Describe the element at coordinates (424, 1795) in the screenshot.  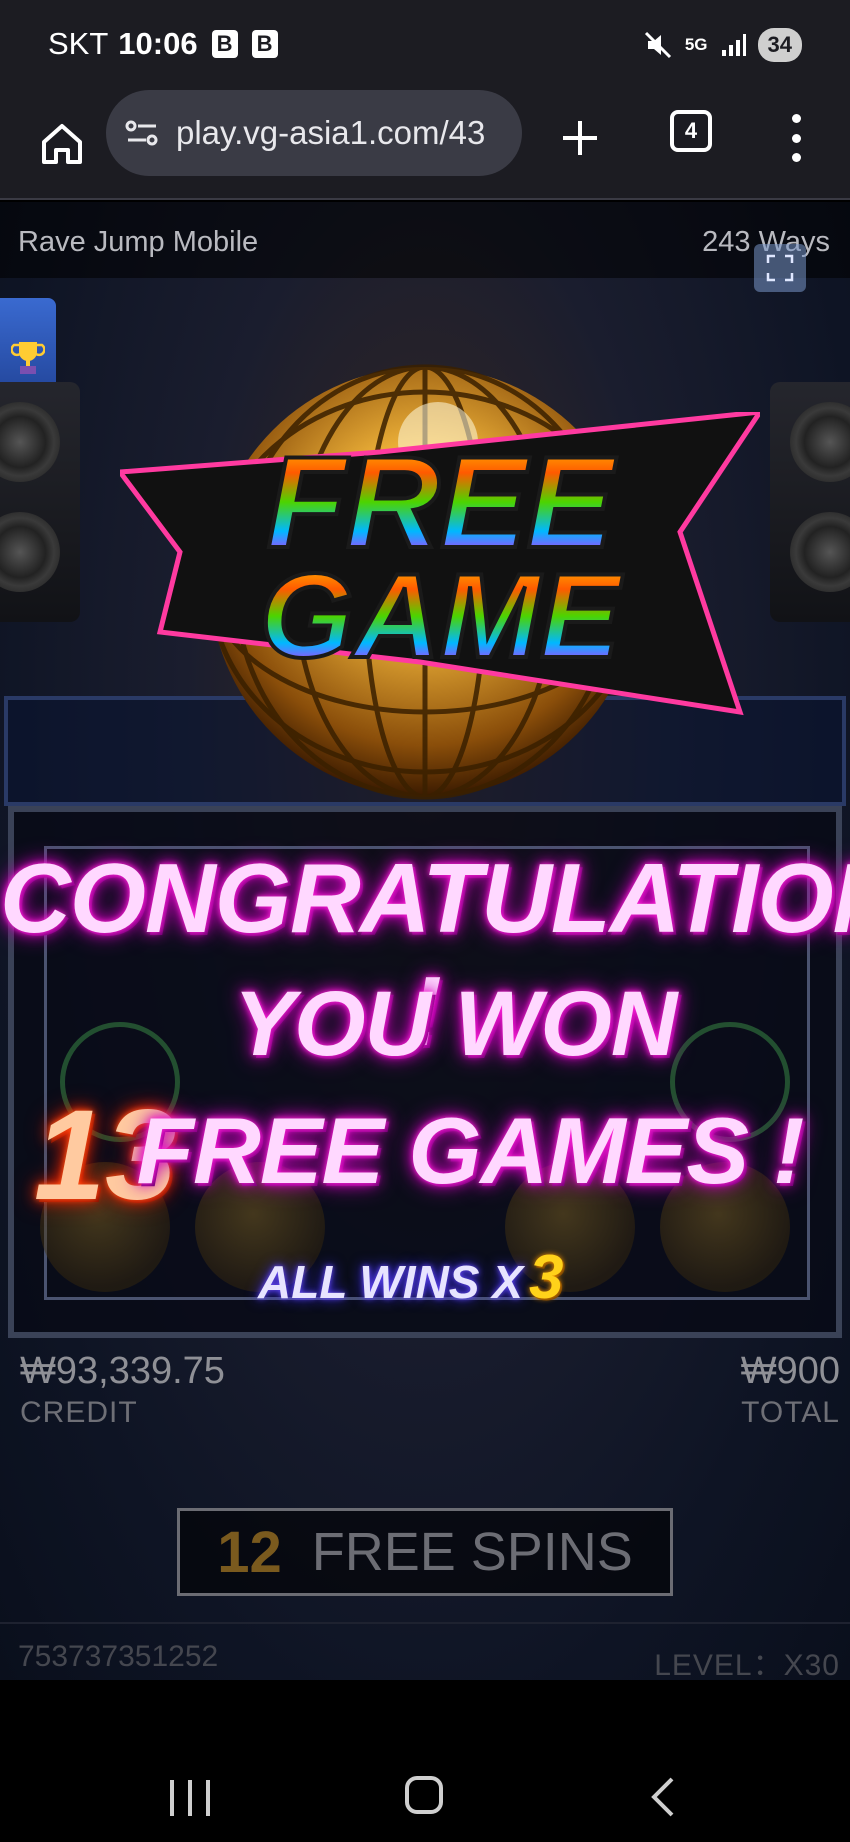
I see `home-button` at that location.